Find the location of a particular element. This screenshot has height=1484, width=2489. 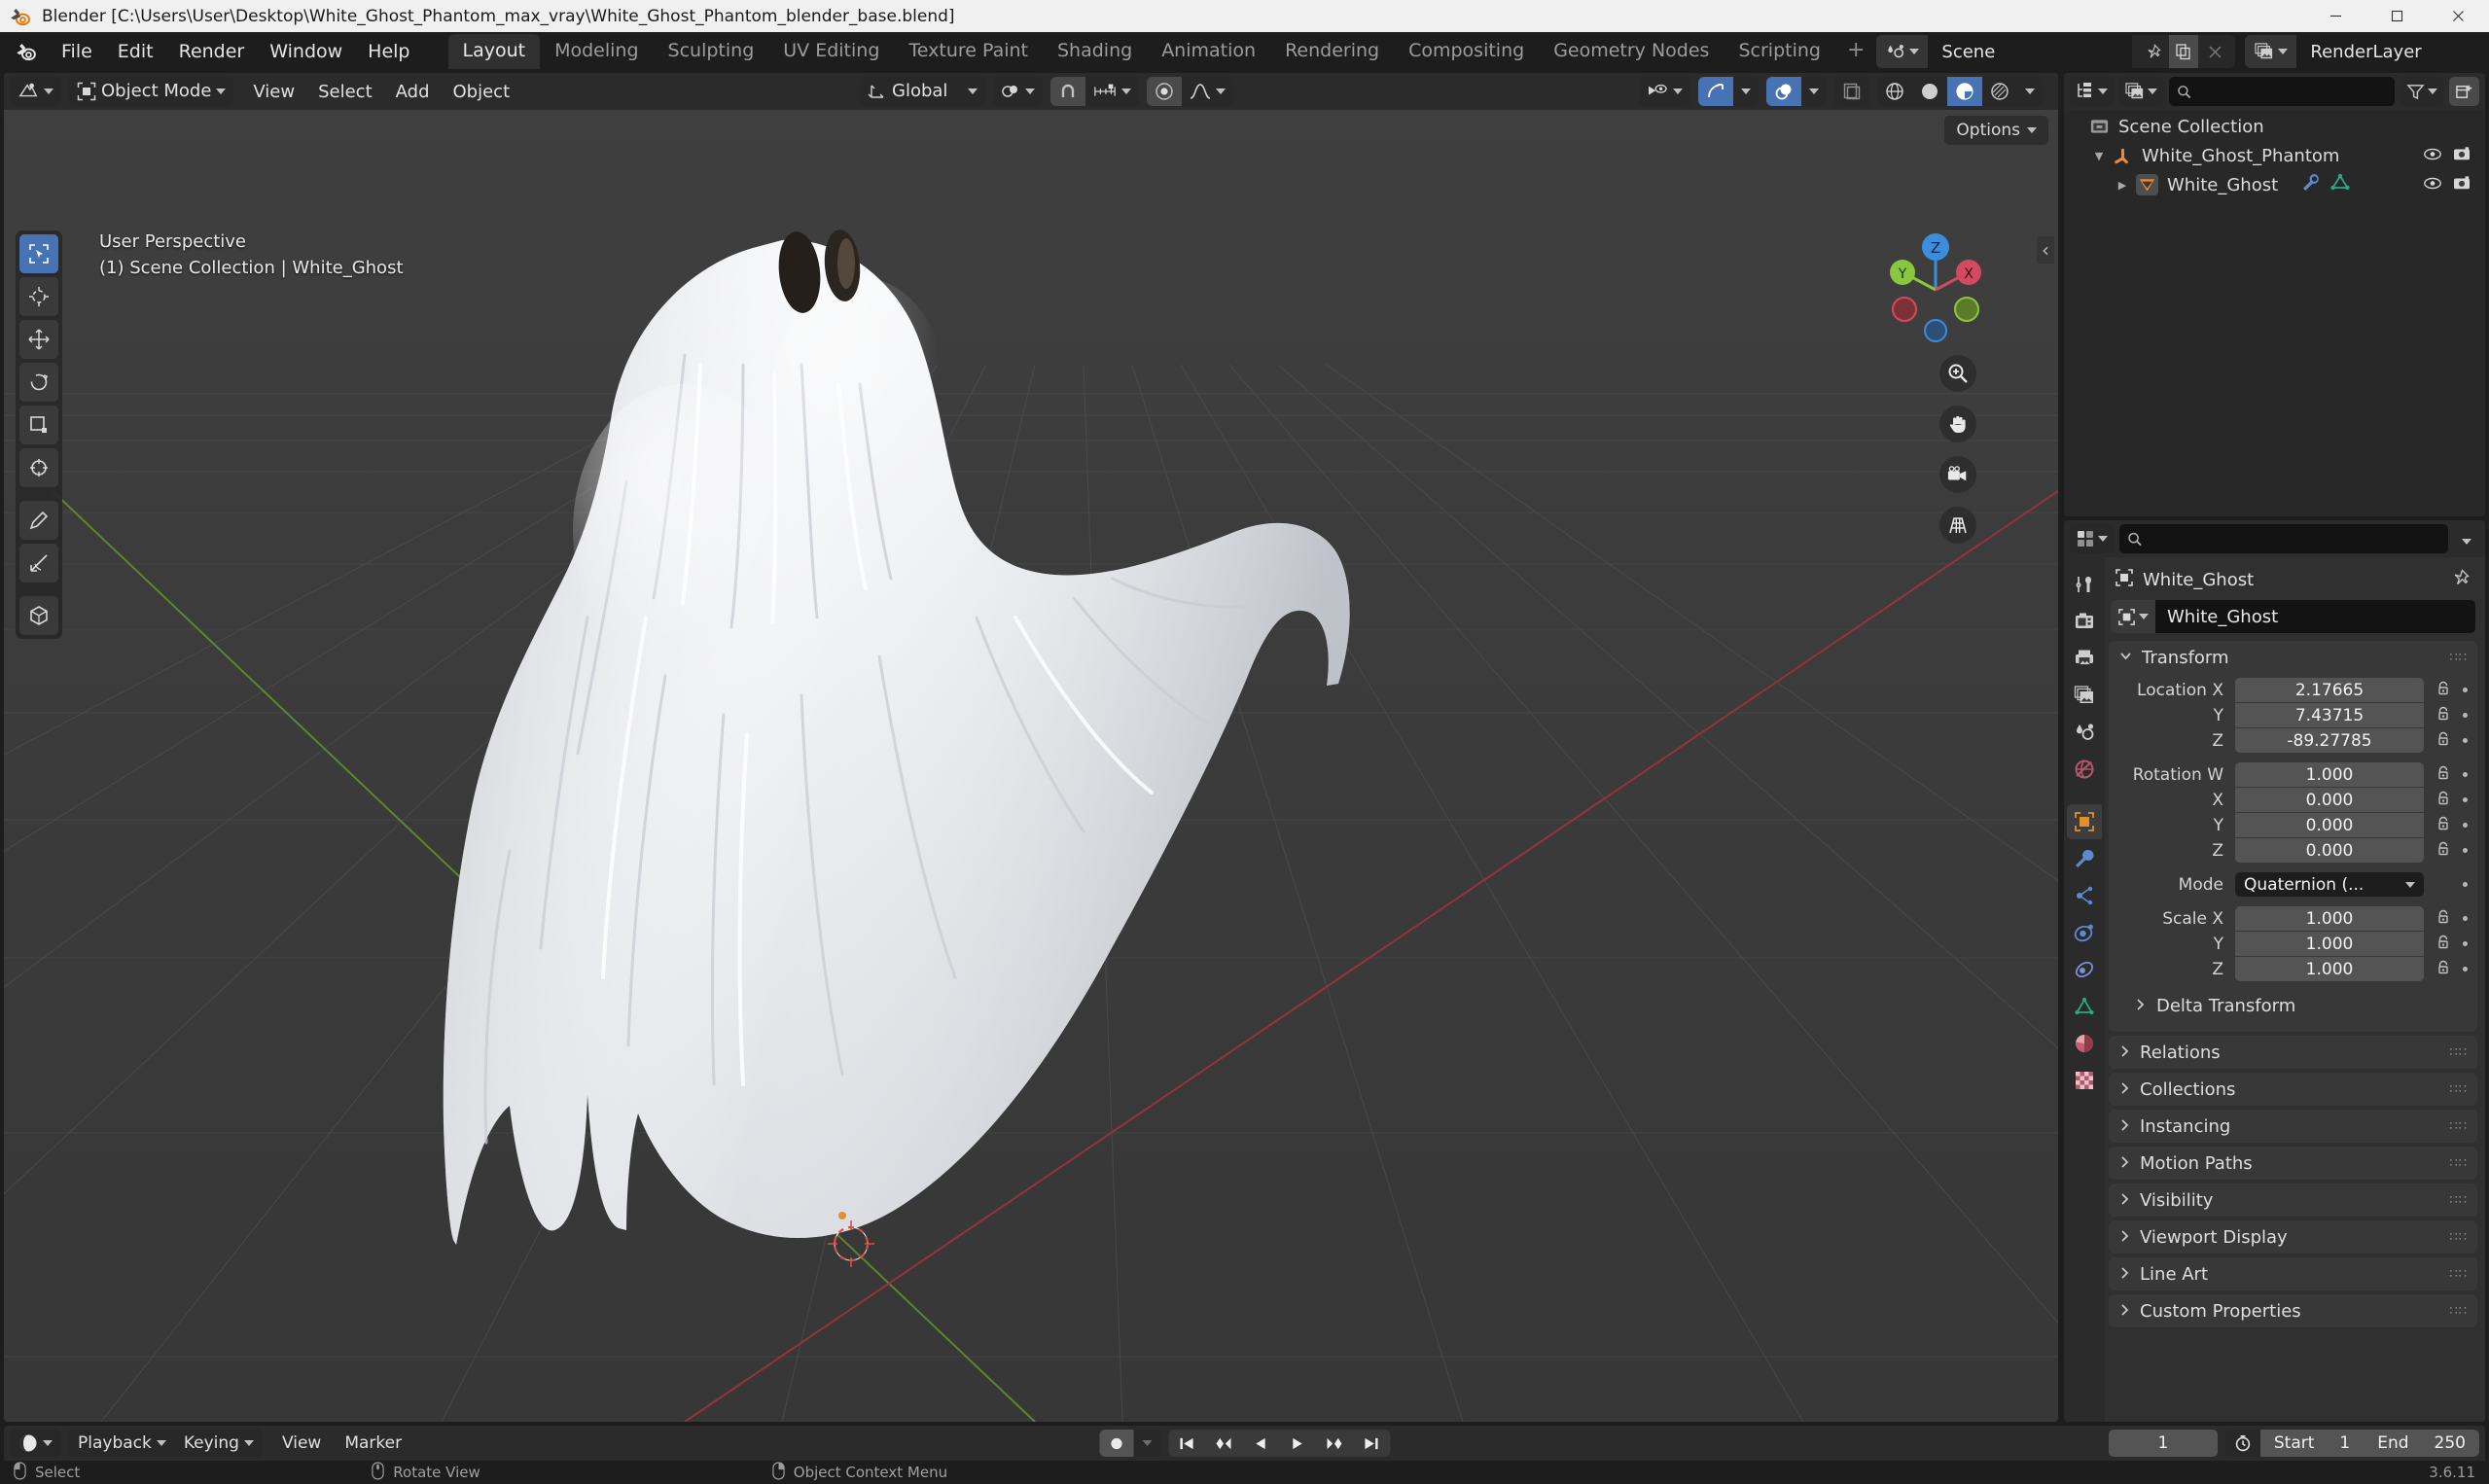

editor-type-selector is located at coordinates (35, 92).